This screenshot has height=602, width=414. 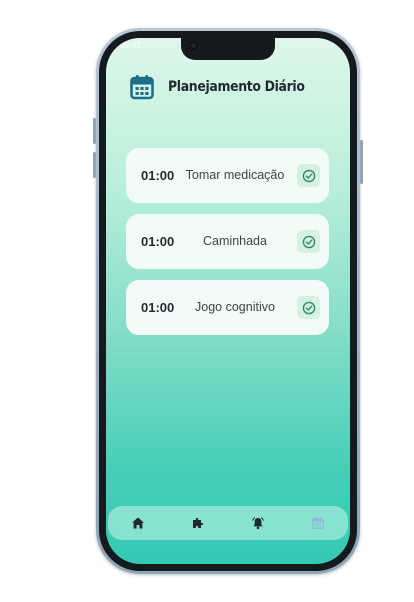 I want to click on nav-alarms-button, so click(x=258, y=523).